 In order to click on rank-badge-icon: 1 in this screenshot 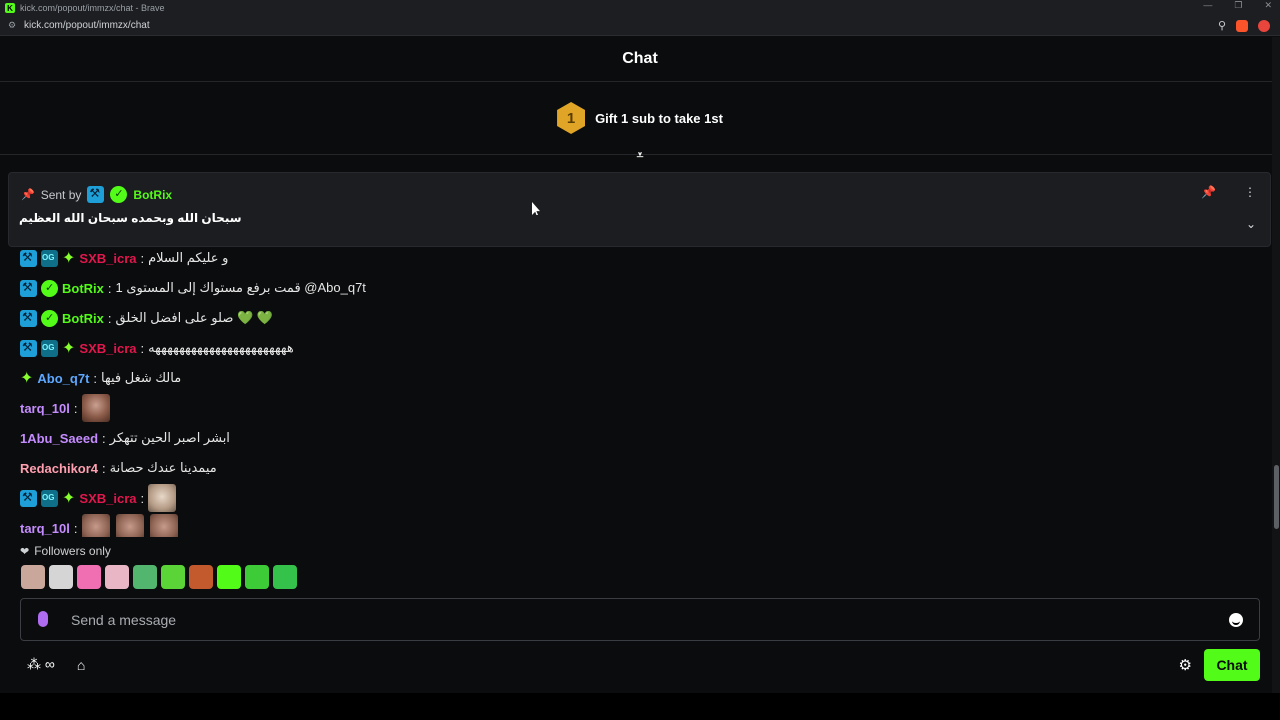, I will do `click(571, 118)`.